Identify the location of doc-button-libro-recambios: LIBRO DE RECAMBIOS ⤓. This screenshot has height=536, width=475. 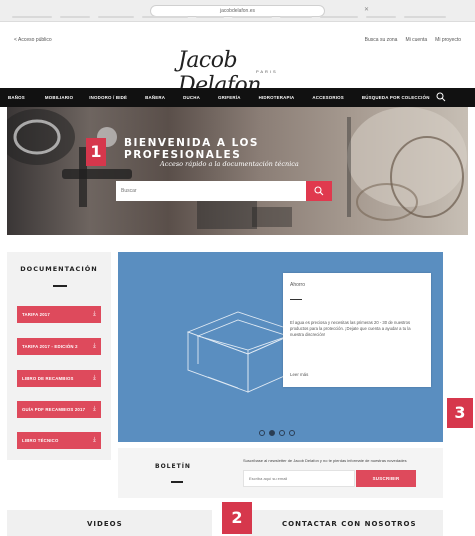
(59, 378).